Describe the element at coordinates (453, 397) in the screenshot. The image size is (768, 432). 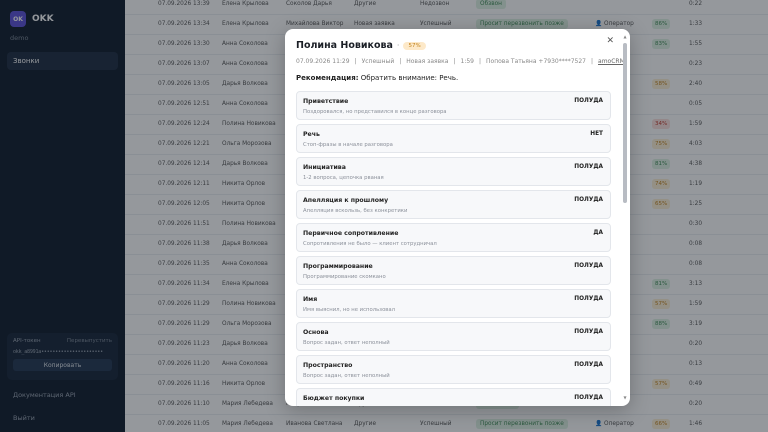
I see `criterion-card: Бюджет покупки ПОЛУДА` at that location.